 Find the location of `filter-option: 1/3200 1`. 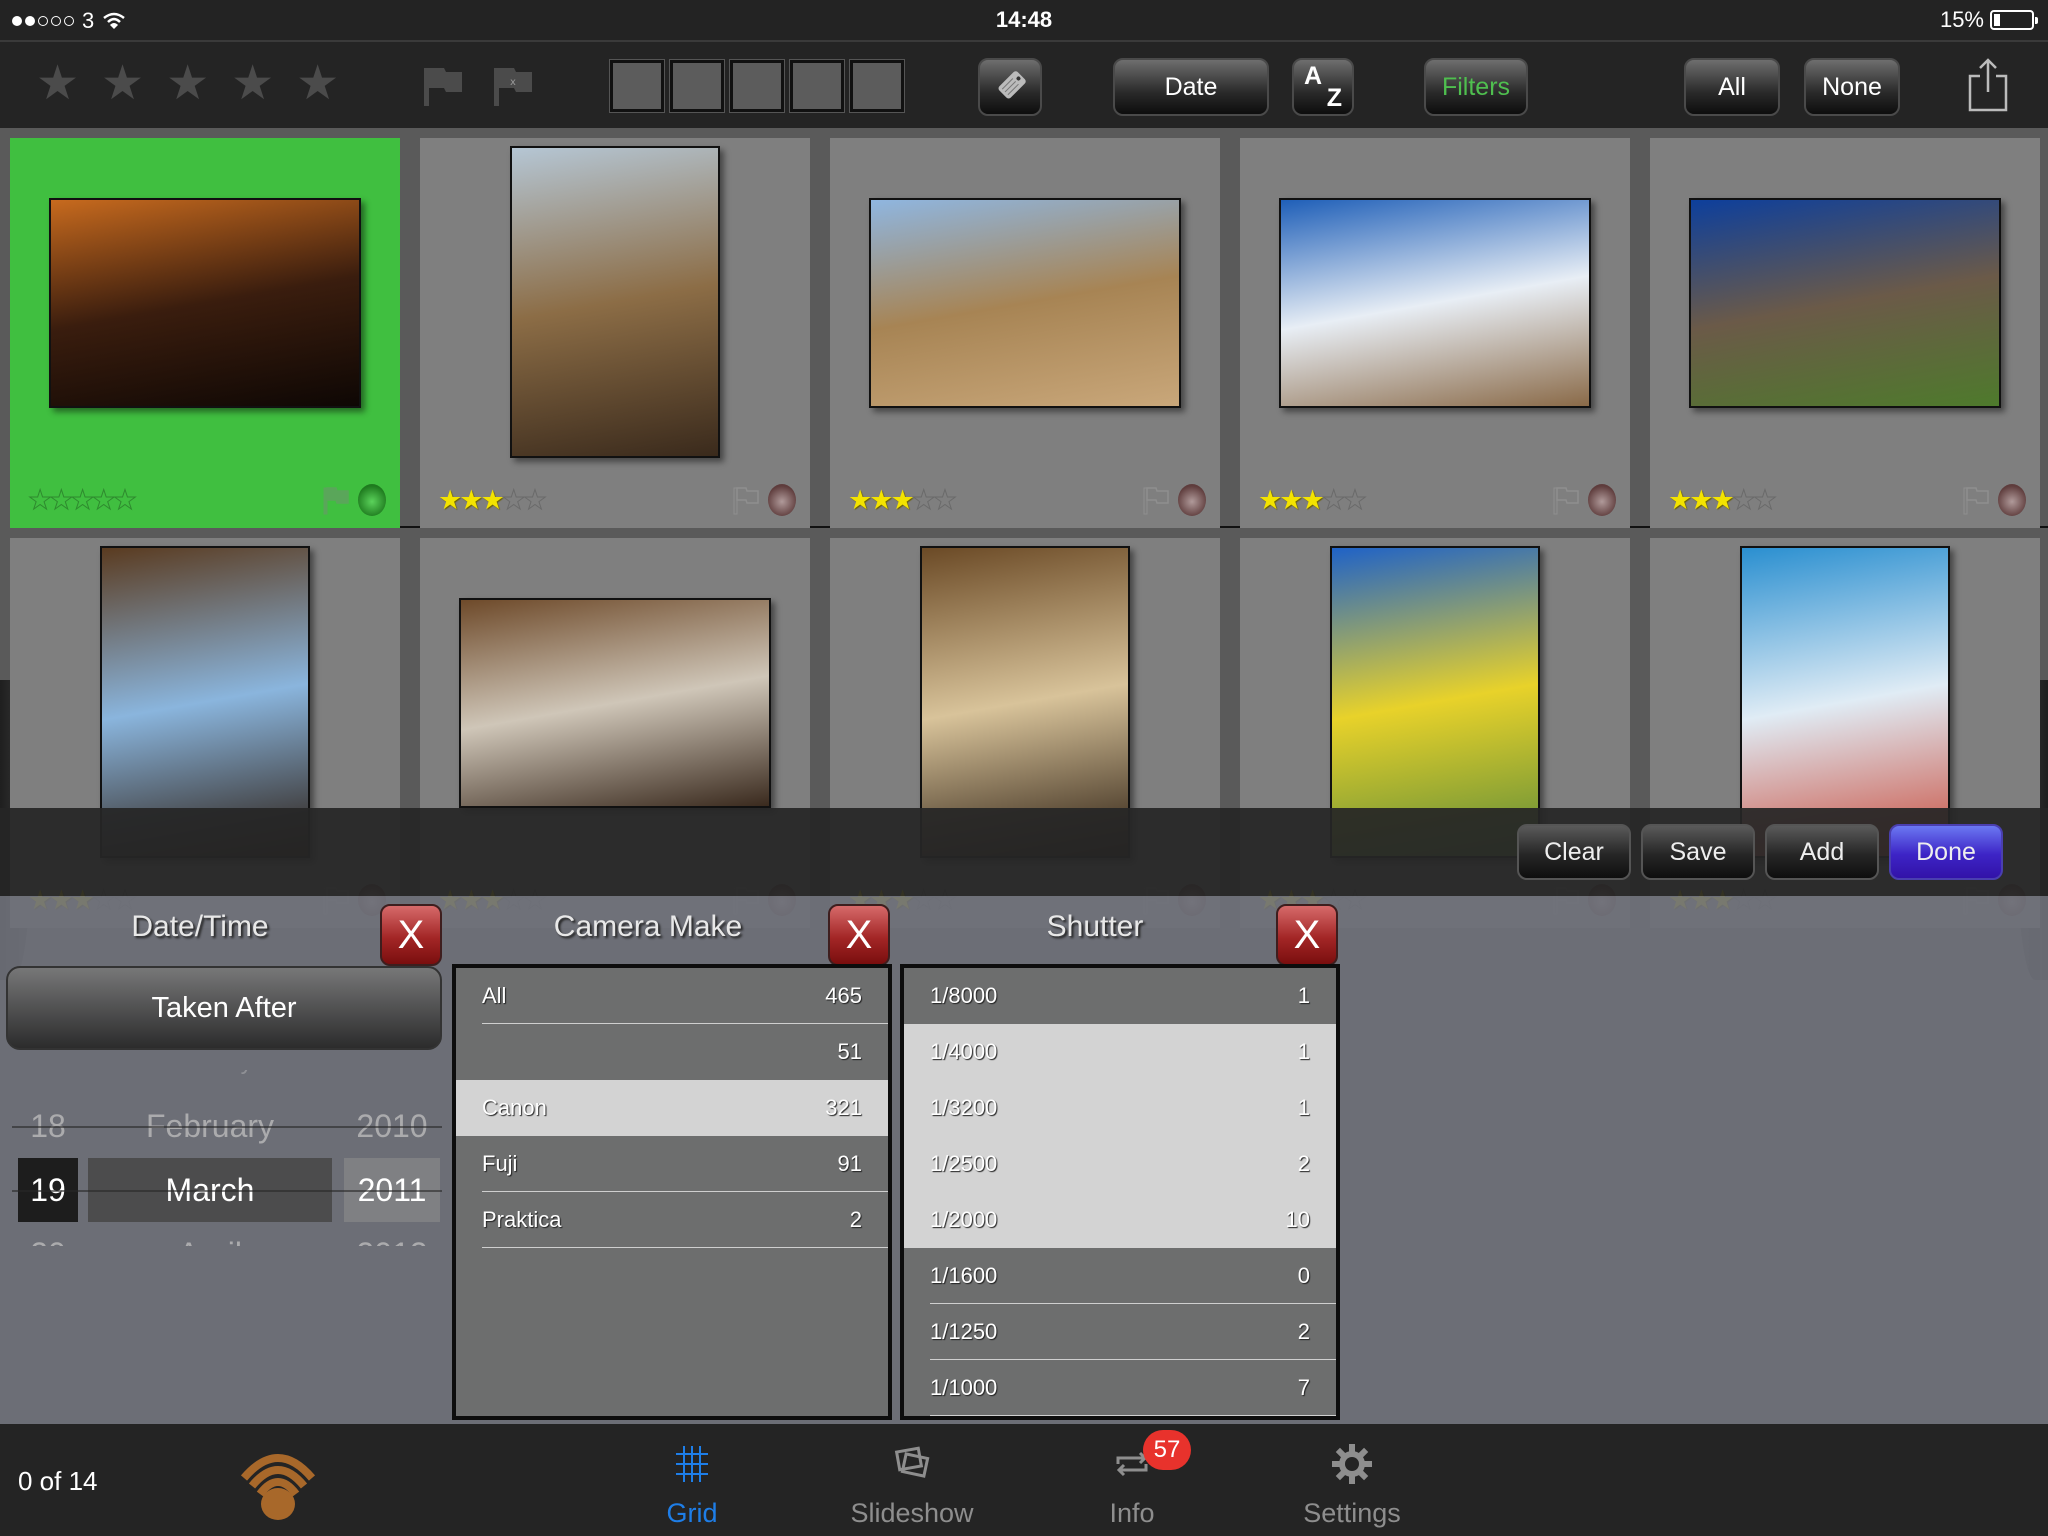

filter-option: 1/3200 1 is located at coordinates (1120, 1108).